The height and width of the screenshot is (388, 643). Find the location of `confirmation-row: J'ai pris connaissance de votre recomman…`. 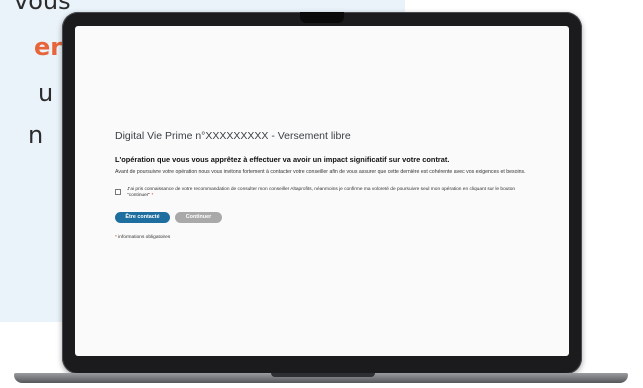

confirmation-row: J'ai pris connaissance de votre recomman… is located at coordinates (335, 193).